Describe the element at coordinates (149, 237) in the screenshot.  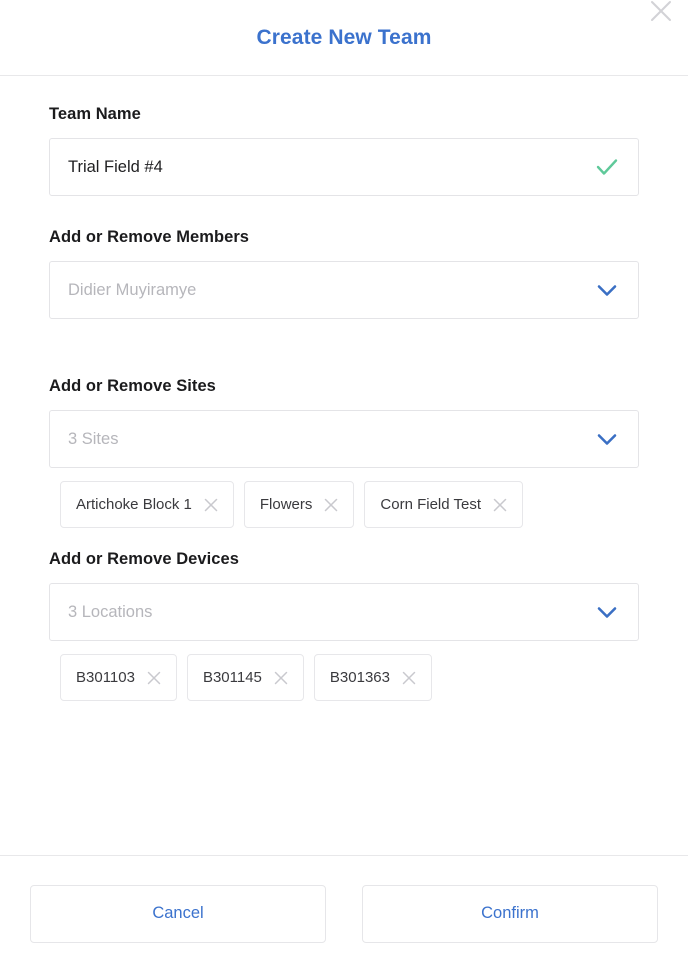
I see `members-label: Add or Remove Members` at that location.